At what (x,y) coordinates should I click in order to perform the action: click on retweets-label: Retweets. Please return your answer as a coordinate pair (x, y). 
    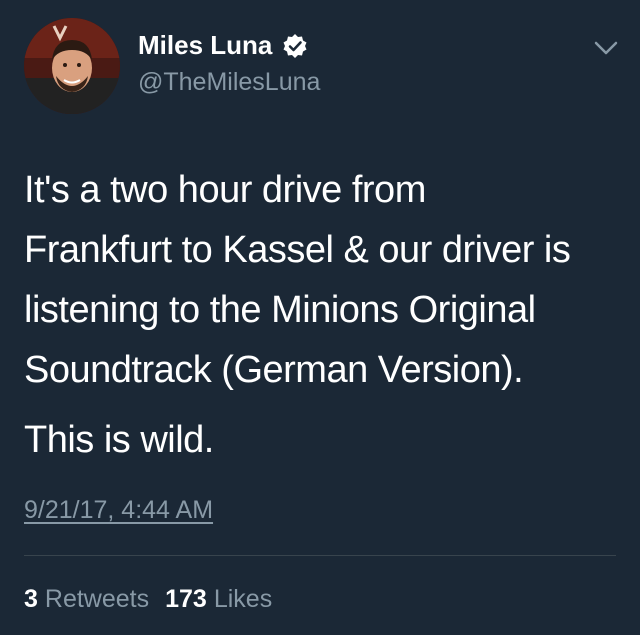
    Looking at the image, I should click on (97, 599).